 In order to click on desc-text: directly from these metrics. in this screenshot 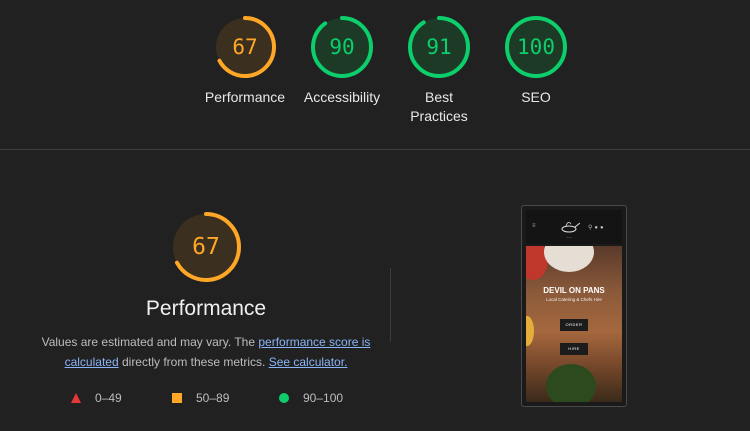, I will do `click(193, 362)`.